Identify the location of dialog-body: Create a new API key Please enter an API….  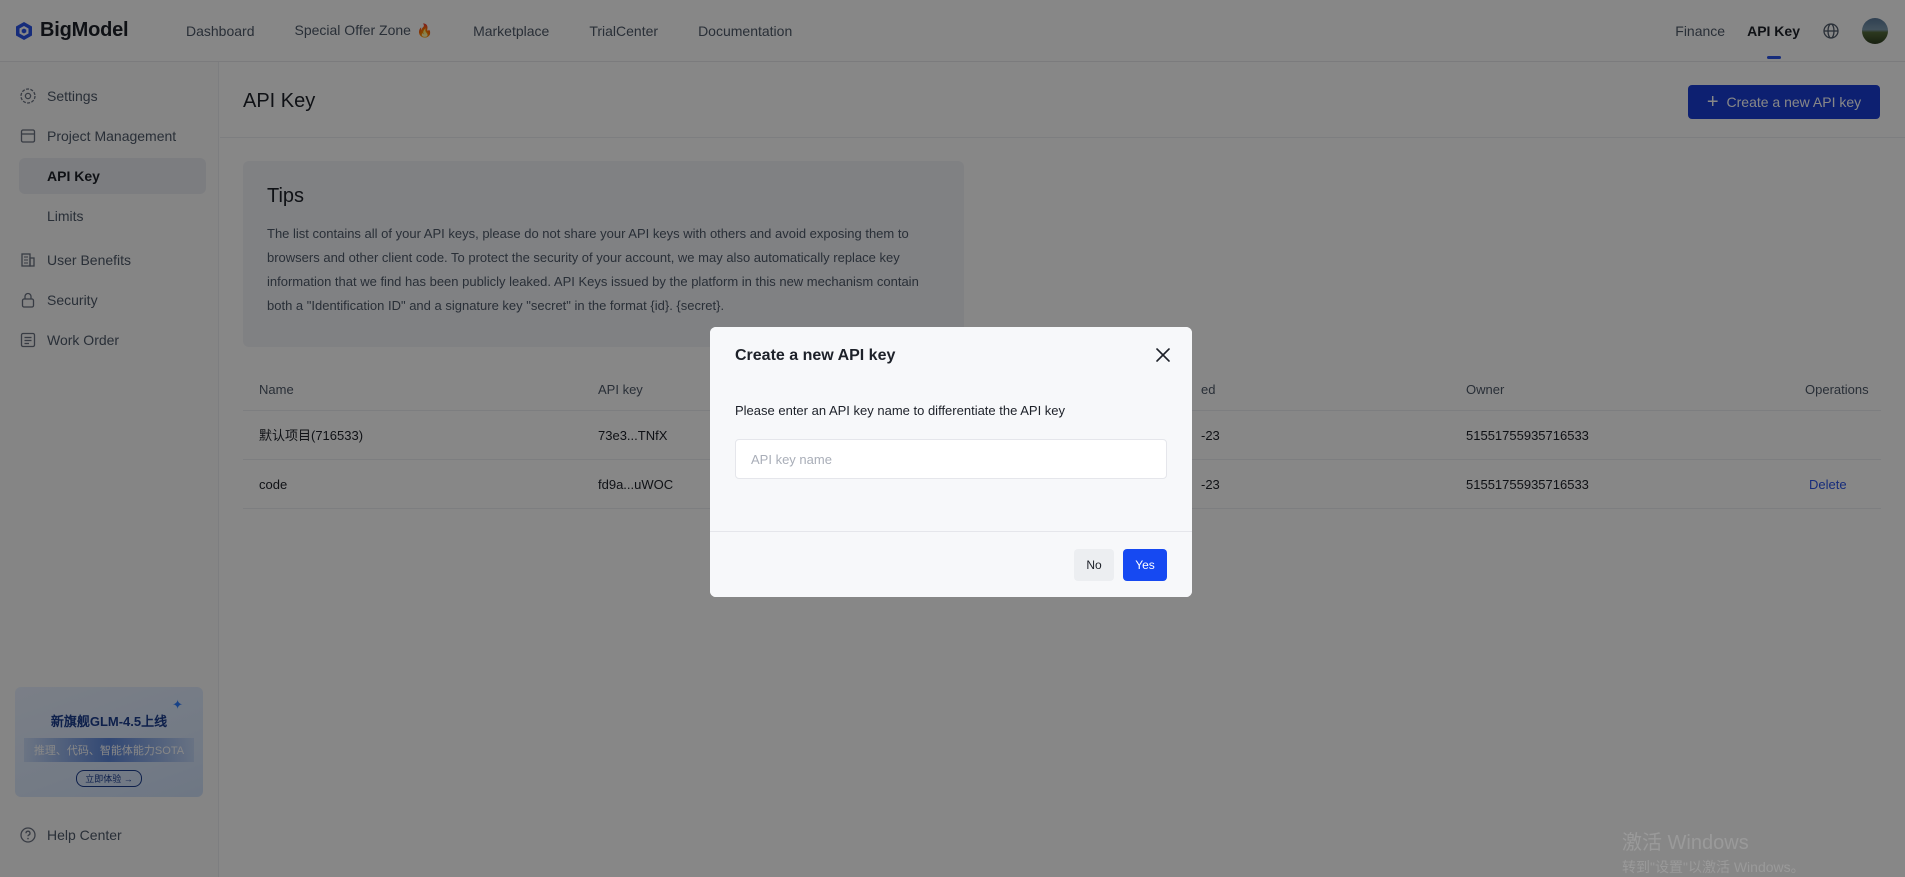
(951, 429).